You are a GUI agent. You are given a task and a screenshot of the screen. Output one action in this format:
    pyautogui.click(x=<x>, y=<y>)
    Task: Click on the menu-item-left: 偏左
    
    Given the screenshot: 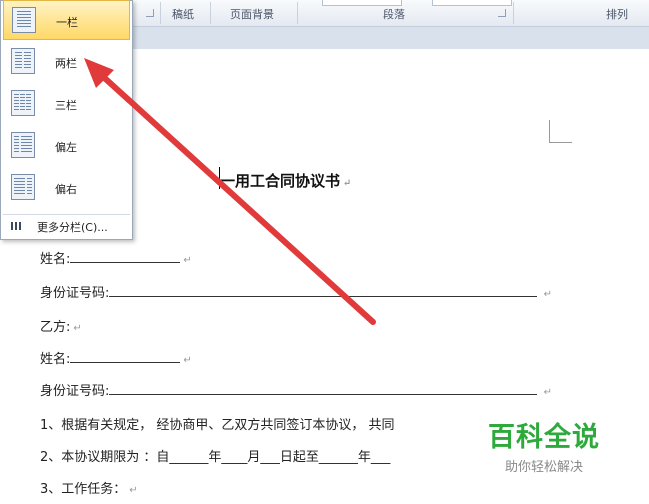 What is the action you would take?
    pyautogui.click(x=66, y=146)
    